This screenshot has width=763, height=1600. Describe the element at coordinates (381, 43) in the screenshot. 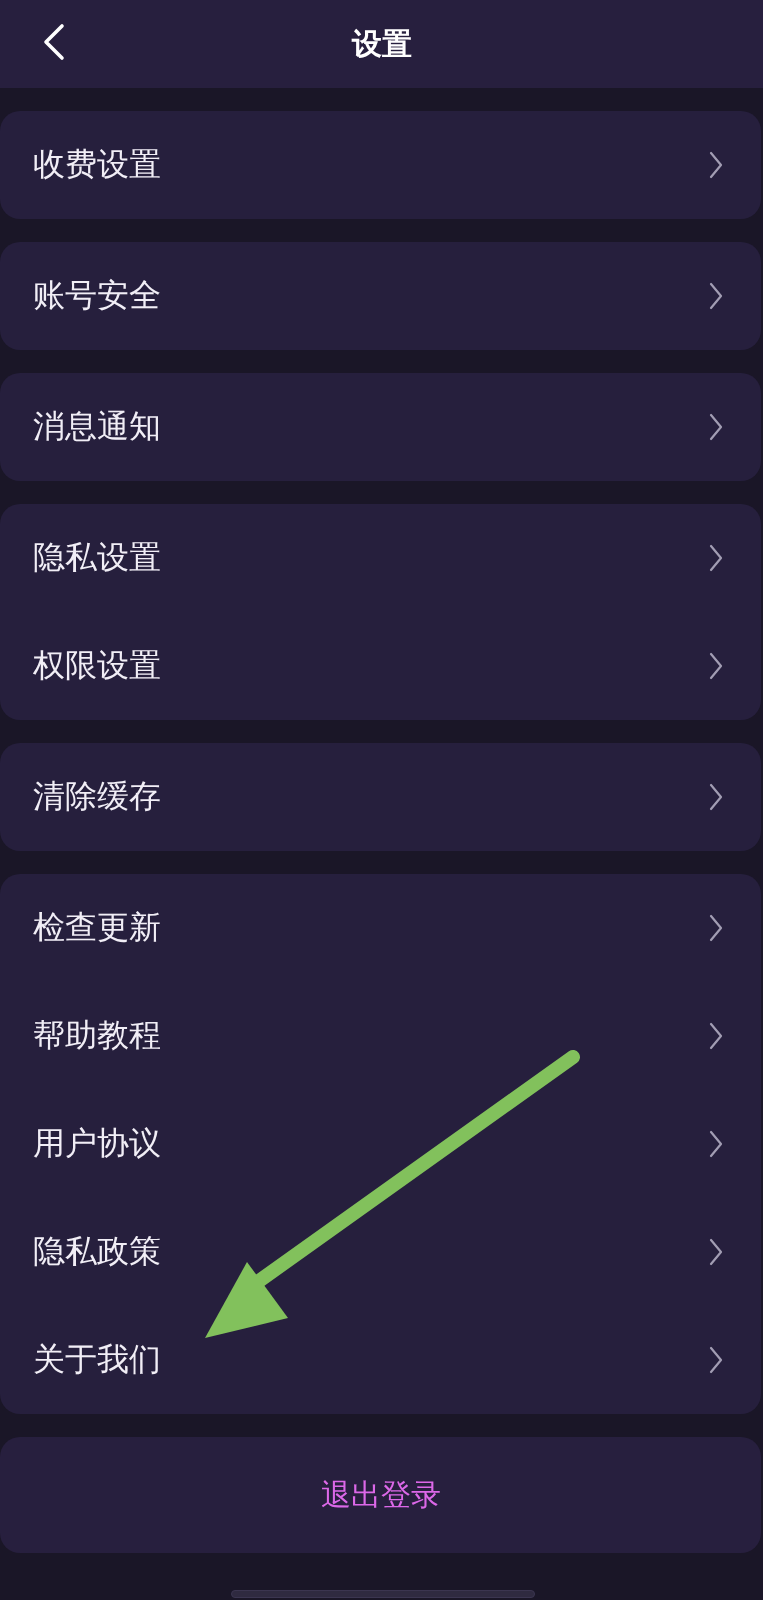

I see `page-title: 设置` at that location.